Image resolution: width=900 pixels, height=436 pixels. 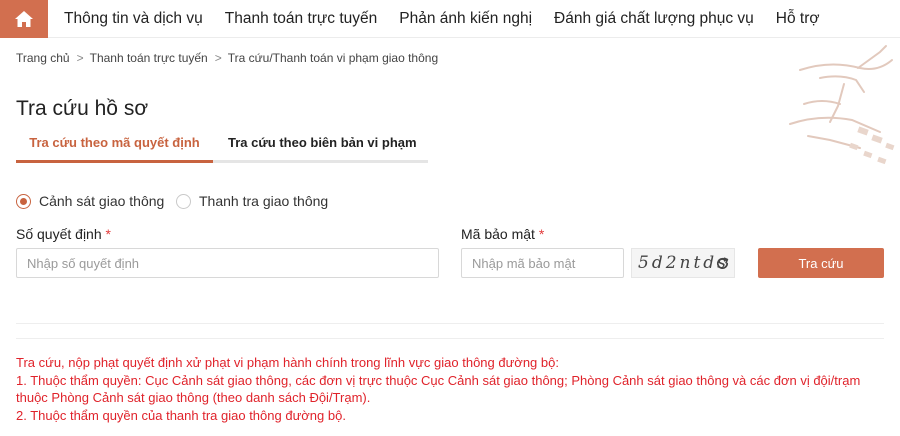 I want to click on security-code-input, so click(x=542, y=263).